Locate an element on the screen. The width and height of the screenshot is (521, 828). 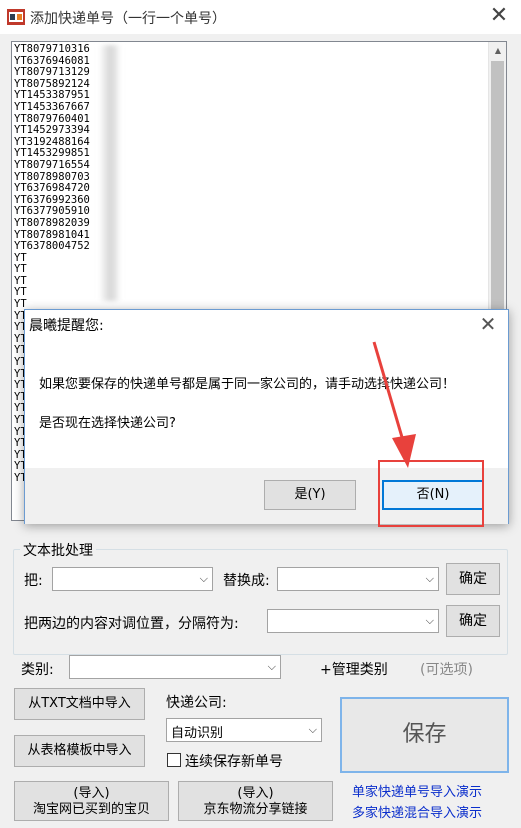
list-item: YT8079716554 is located at coordinates (52, 164).